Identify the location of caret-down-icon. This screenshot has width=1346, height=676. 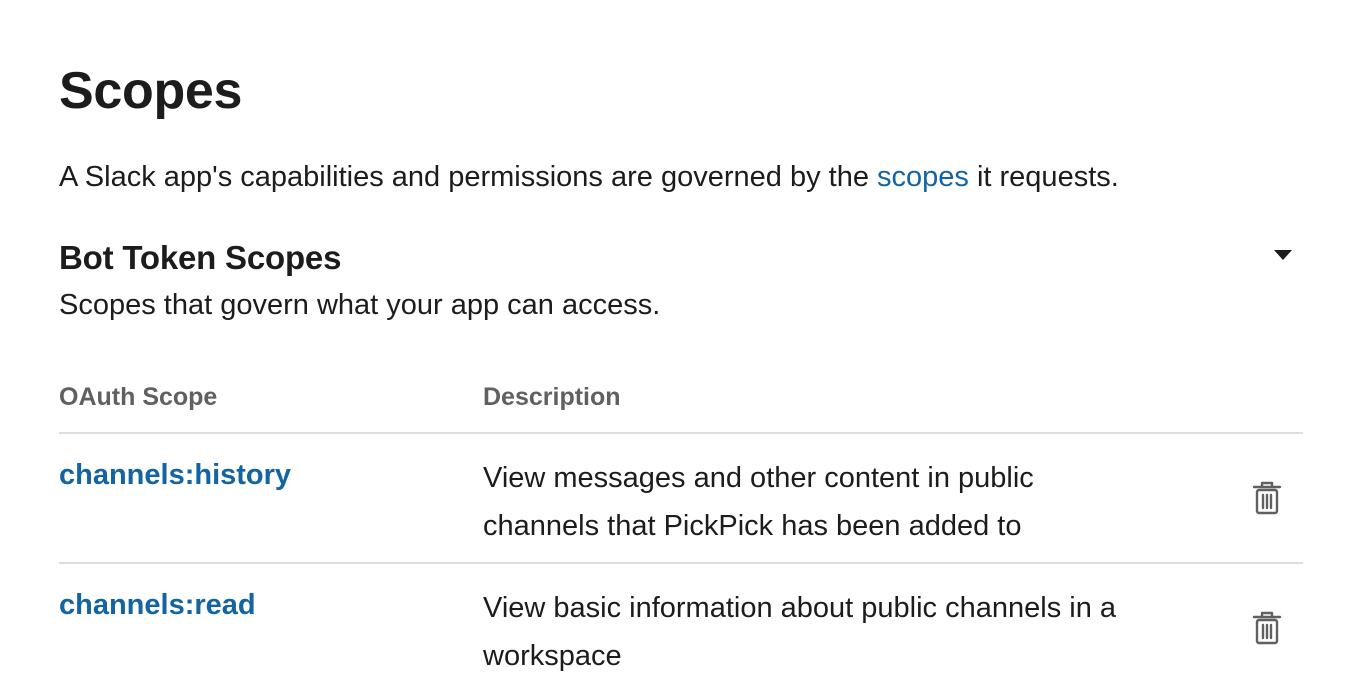
(1283, 255).